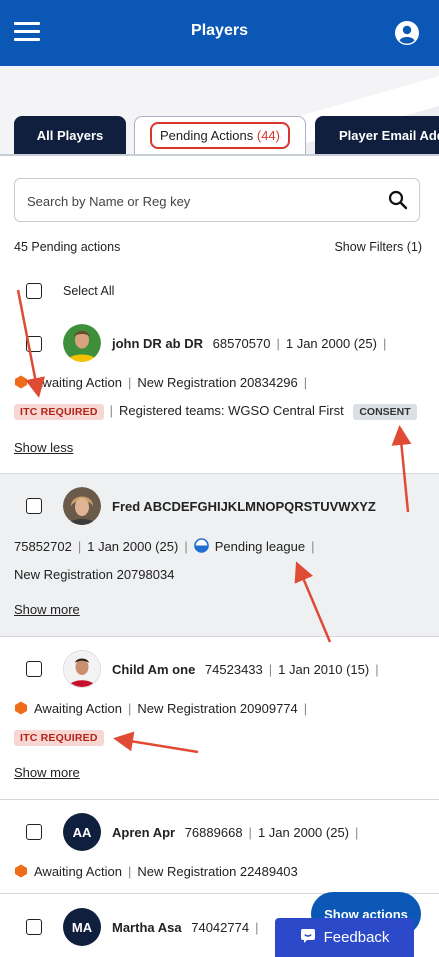  Describe the element at coordinates (220, 927) in the screenshot. I see `player-reg-key: 74042774` at that location.